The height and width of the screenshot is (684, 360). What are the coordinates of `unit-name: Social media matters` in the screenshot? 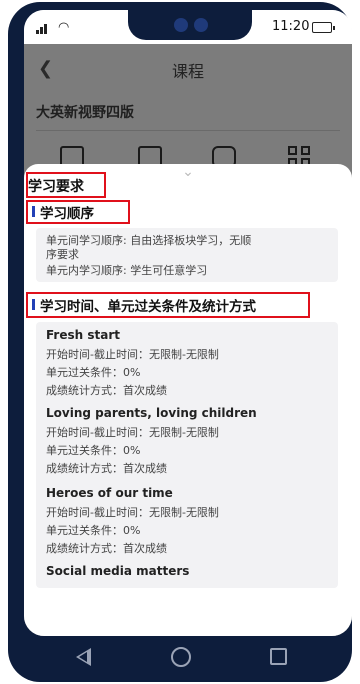 It's located at (118, 571).